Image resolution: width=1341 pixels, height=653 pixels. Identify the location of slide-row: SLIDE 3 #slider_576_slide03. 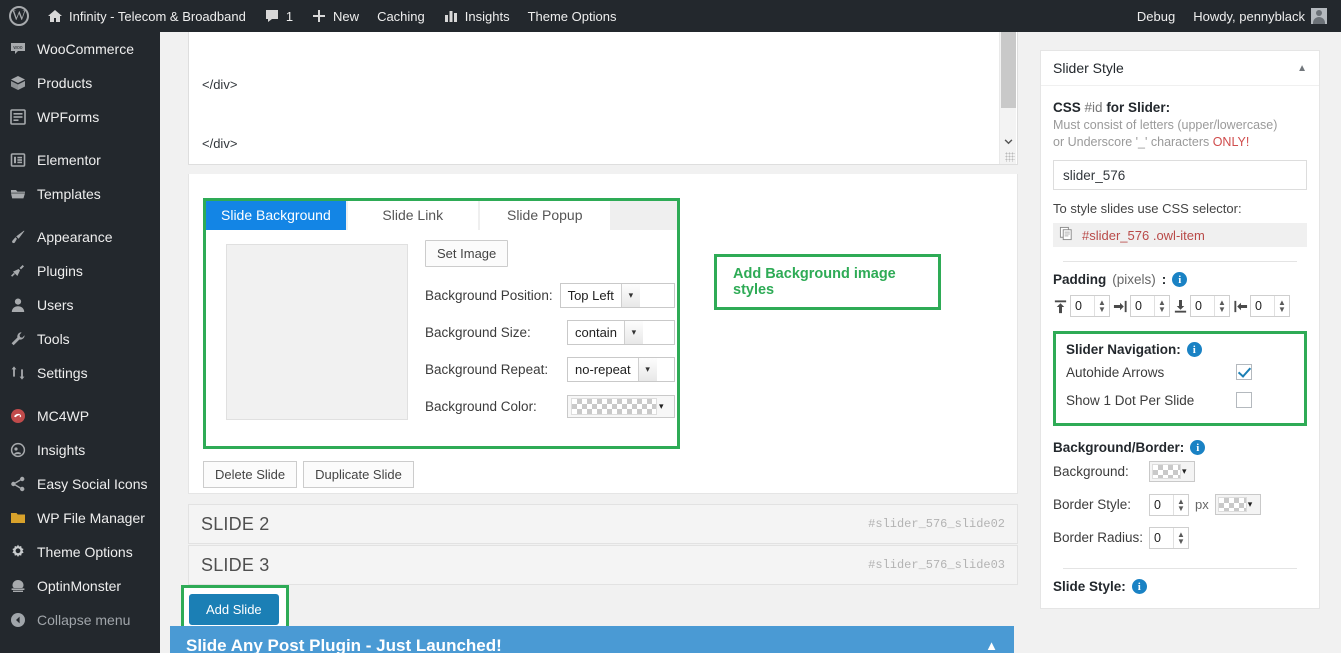
(603, 565).